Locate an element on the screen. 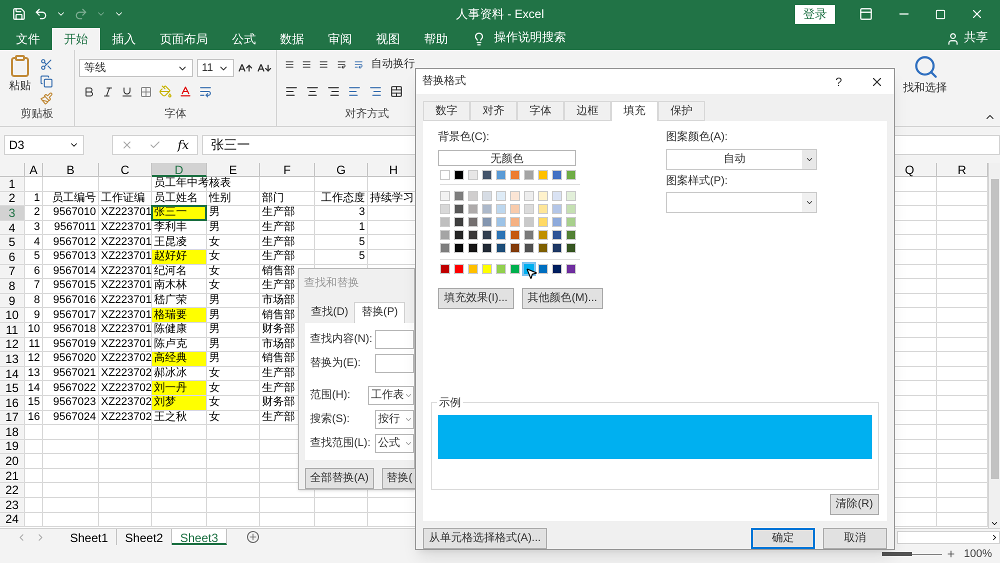  scroll-right-icon is located at coordinates (994, 537).